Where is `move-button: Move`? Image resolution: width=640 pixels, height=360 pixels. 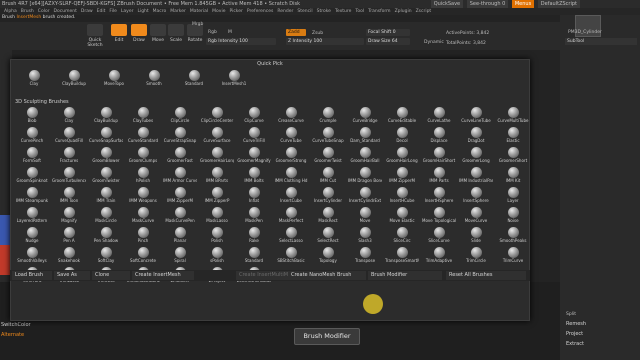 move-button: Move is located at coordinates (158, 36).